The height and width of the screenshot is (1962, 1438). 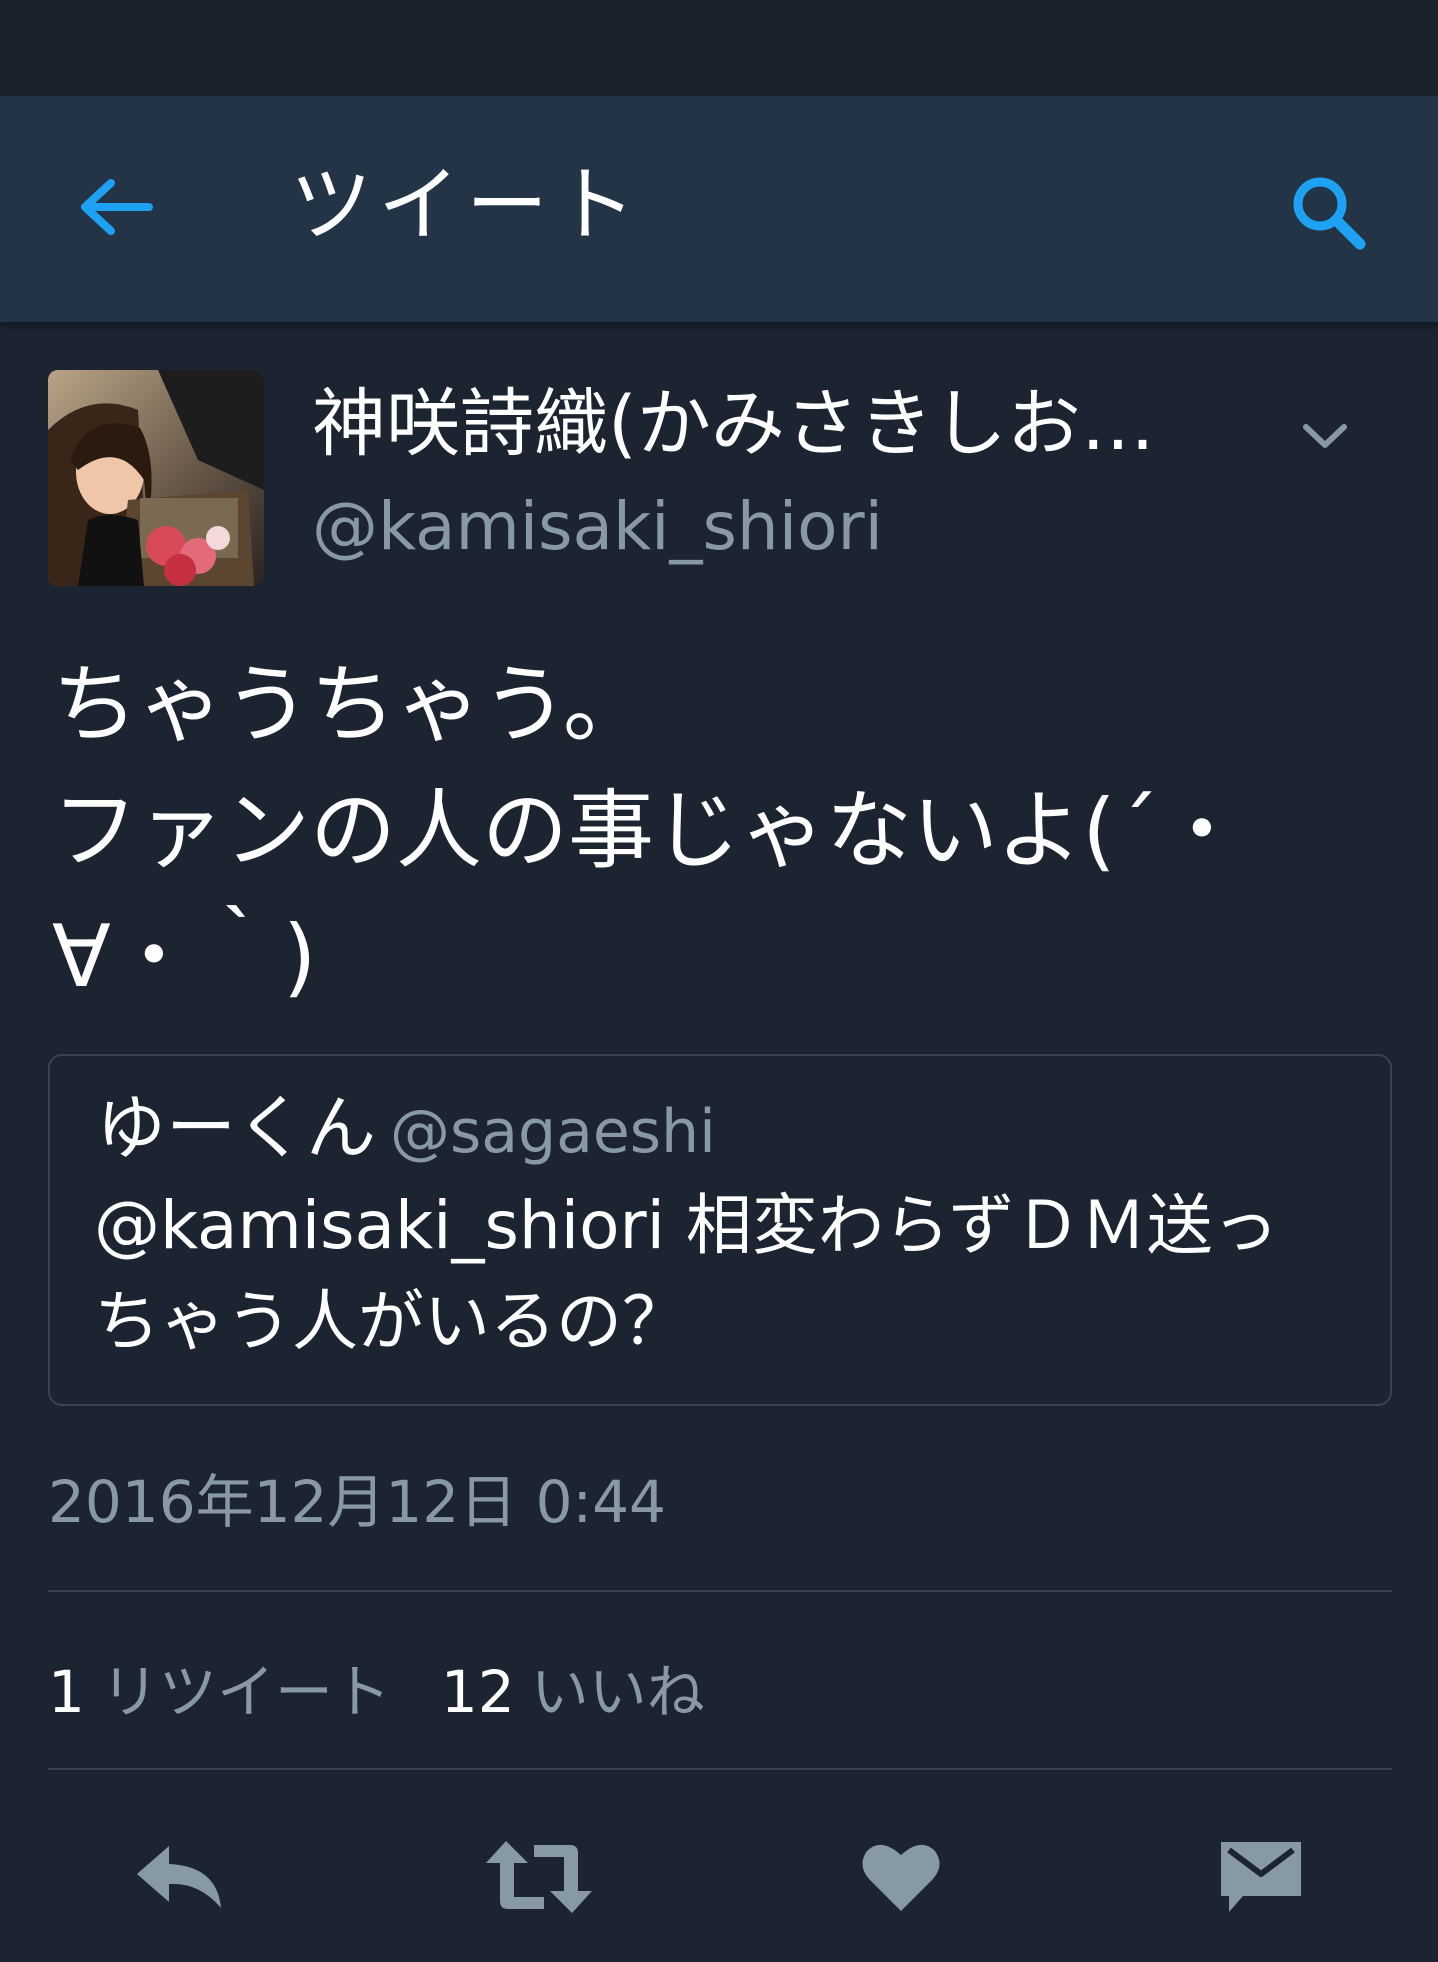 I want to click on back-button, so click(x=115, y=207).